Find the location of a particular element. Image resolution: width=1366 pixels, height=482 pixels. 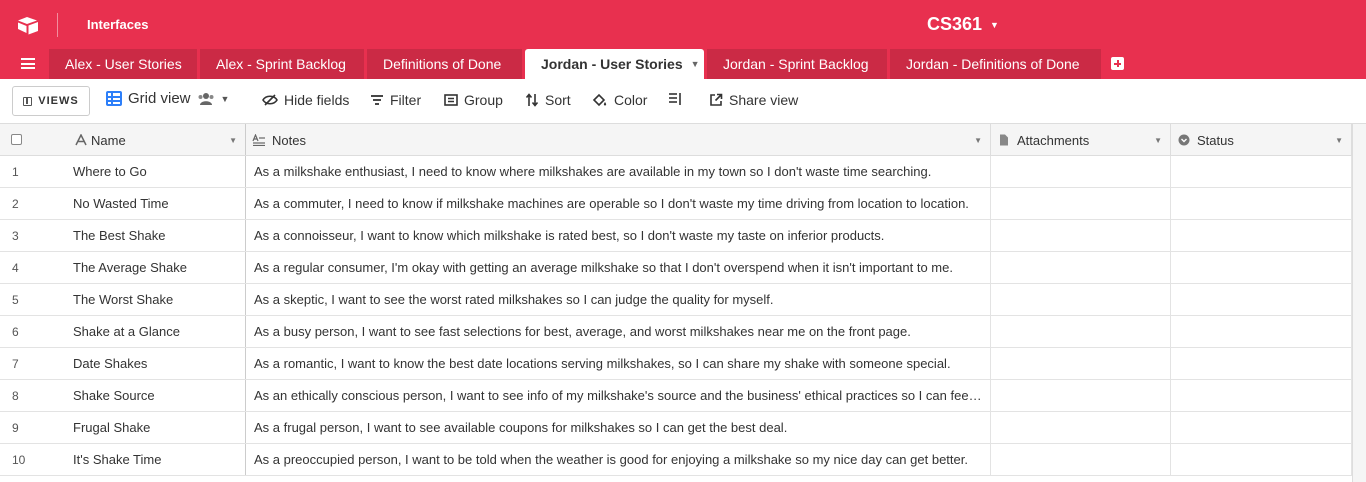

base-name-menu: CS361 ▼ is located at coordinates (963, 24).